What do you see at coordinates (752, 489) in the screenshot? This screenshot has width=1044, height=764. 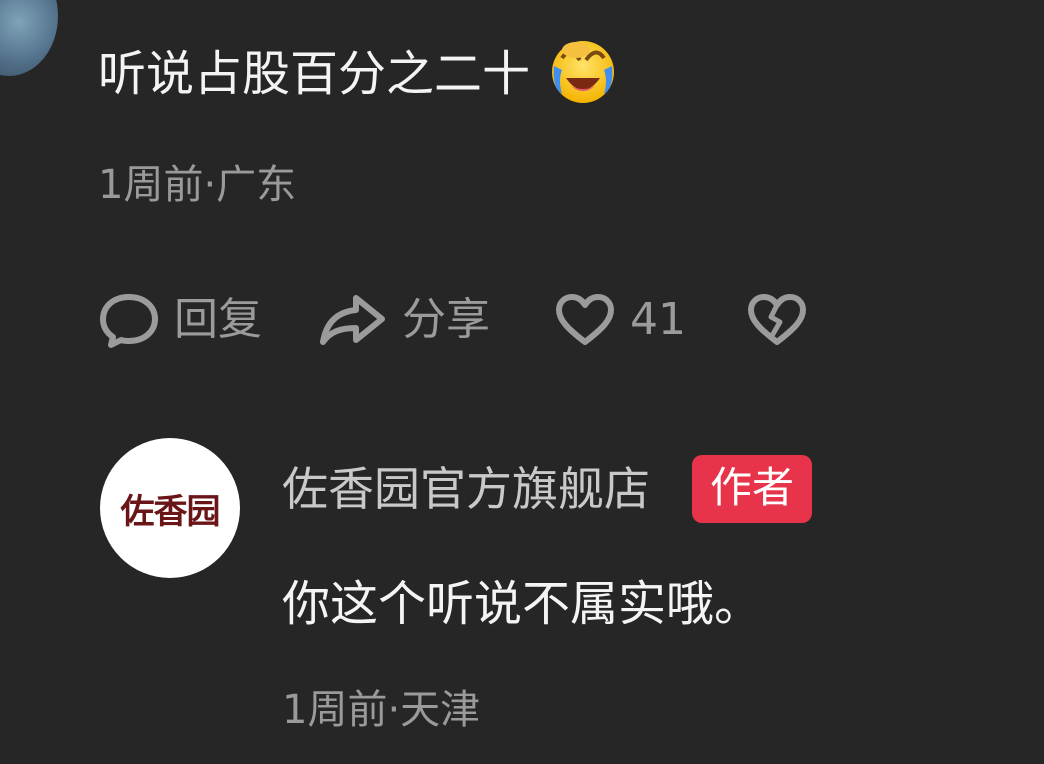 I see `author-badge: 作者` at bounding box center [752, 489].